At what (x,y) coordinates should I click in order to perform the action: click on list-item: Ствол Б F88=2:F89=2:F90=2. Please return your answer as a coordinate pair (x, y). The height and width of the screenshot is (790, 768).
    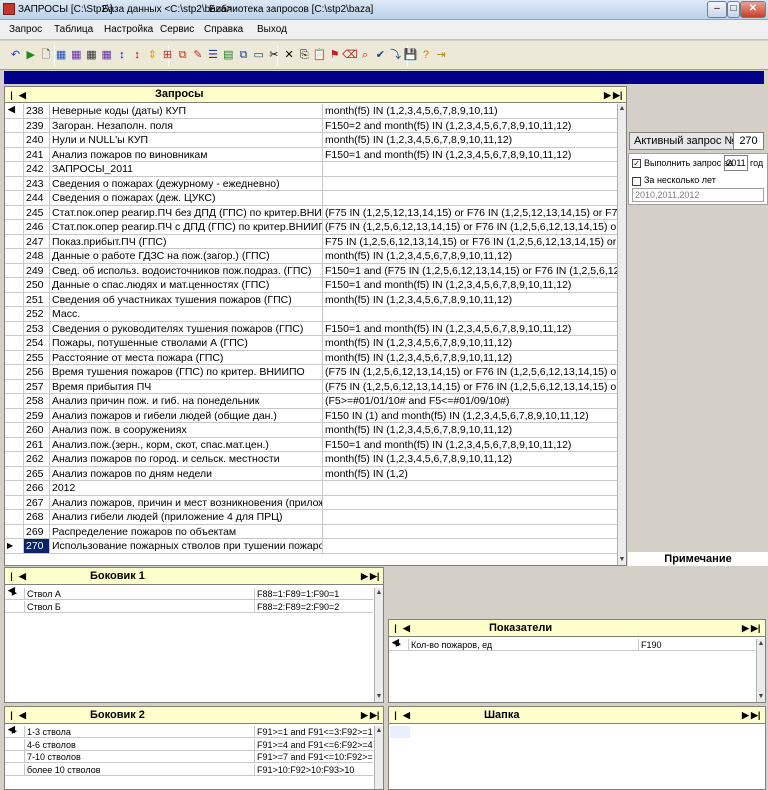
    Looking at the image, I should click on (189, 606).